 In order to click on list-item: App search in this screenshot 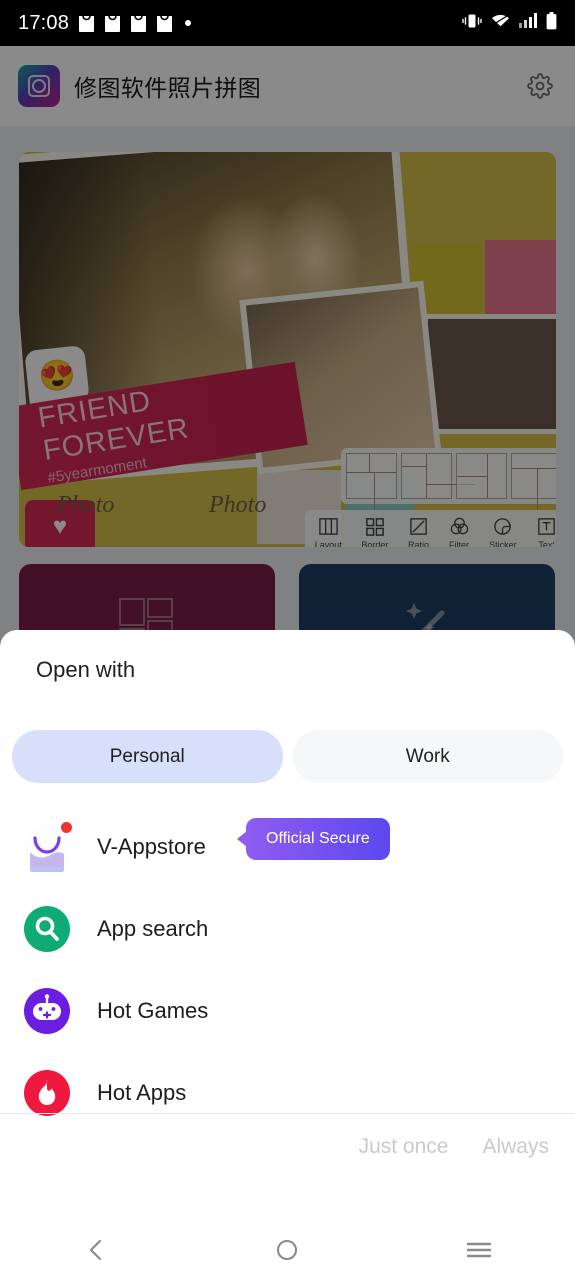, I will do `click(287, 929)`.